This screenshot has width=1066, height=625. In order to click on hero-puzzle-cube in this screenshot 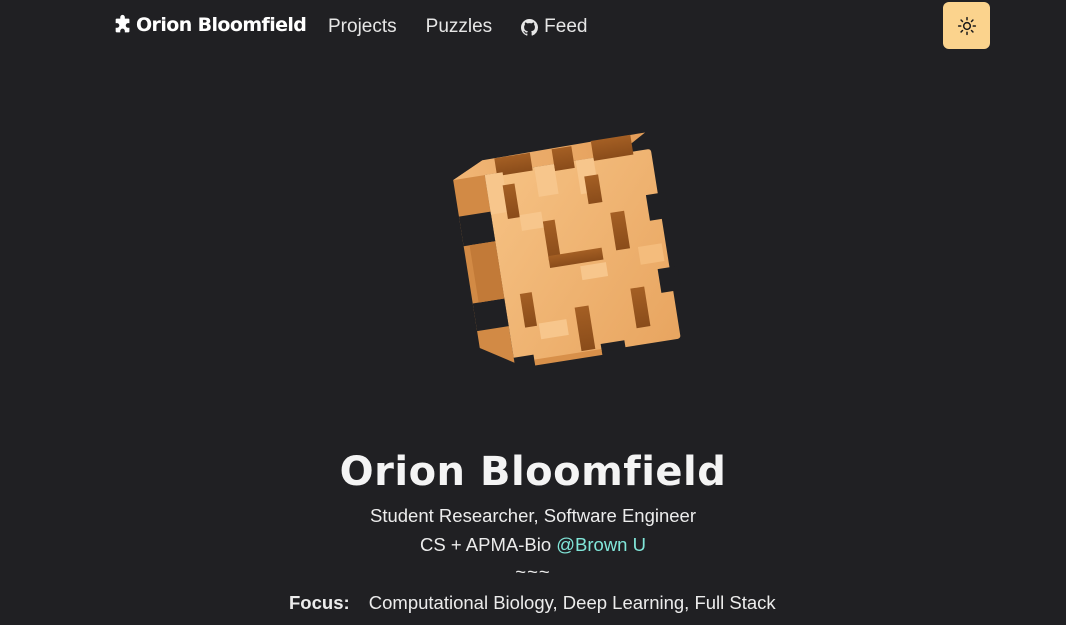, I will do `click(568, 253)`.